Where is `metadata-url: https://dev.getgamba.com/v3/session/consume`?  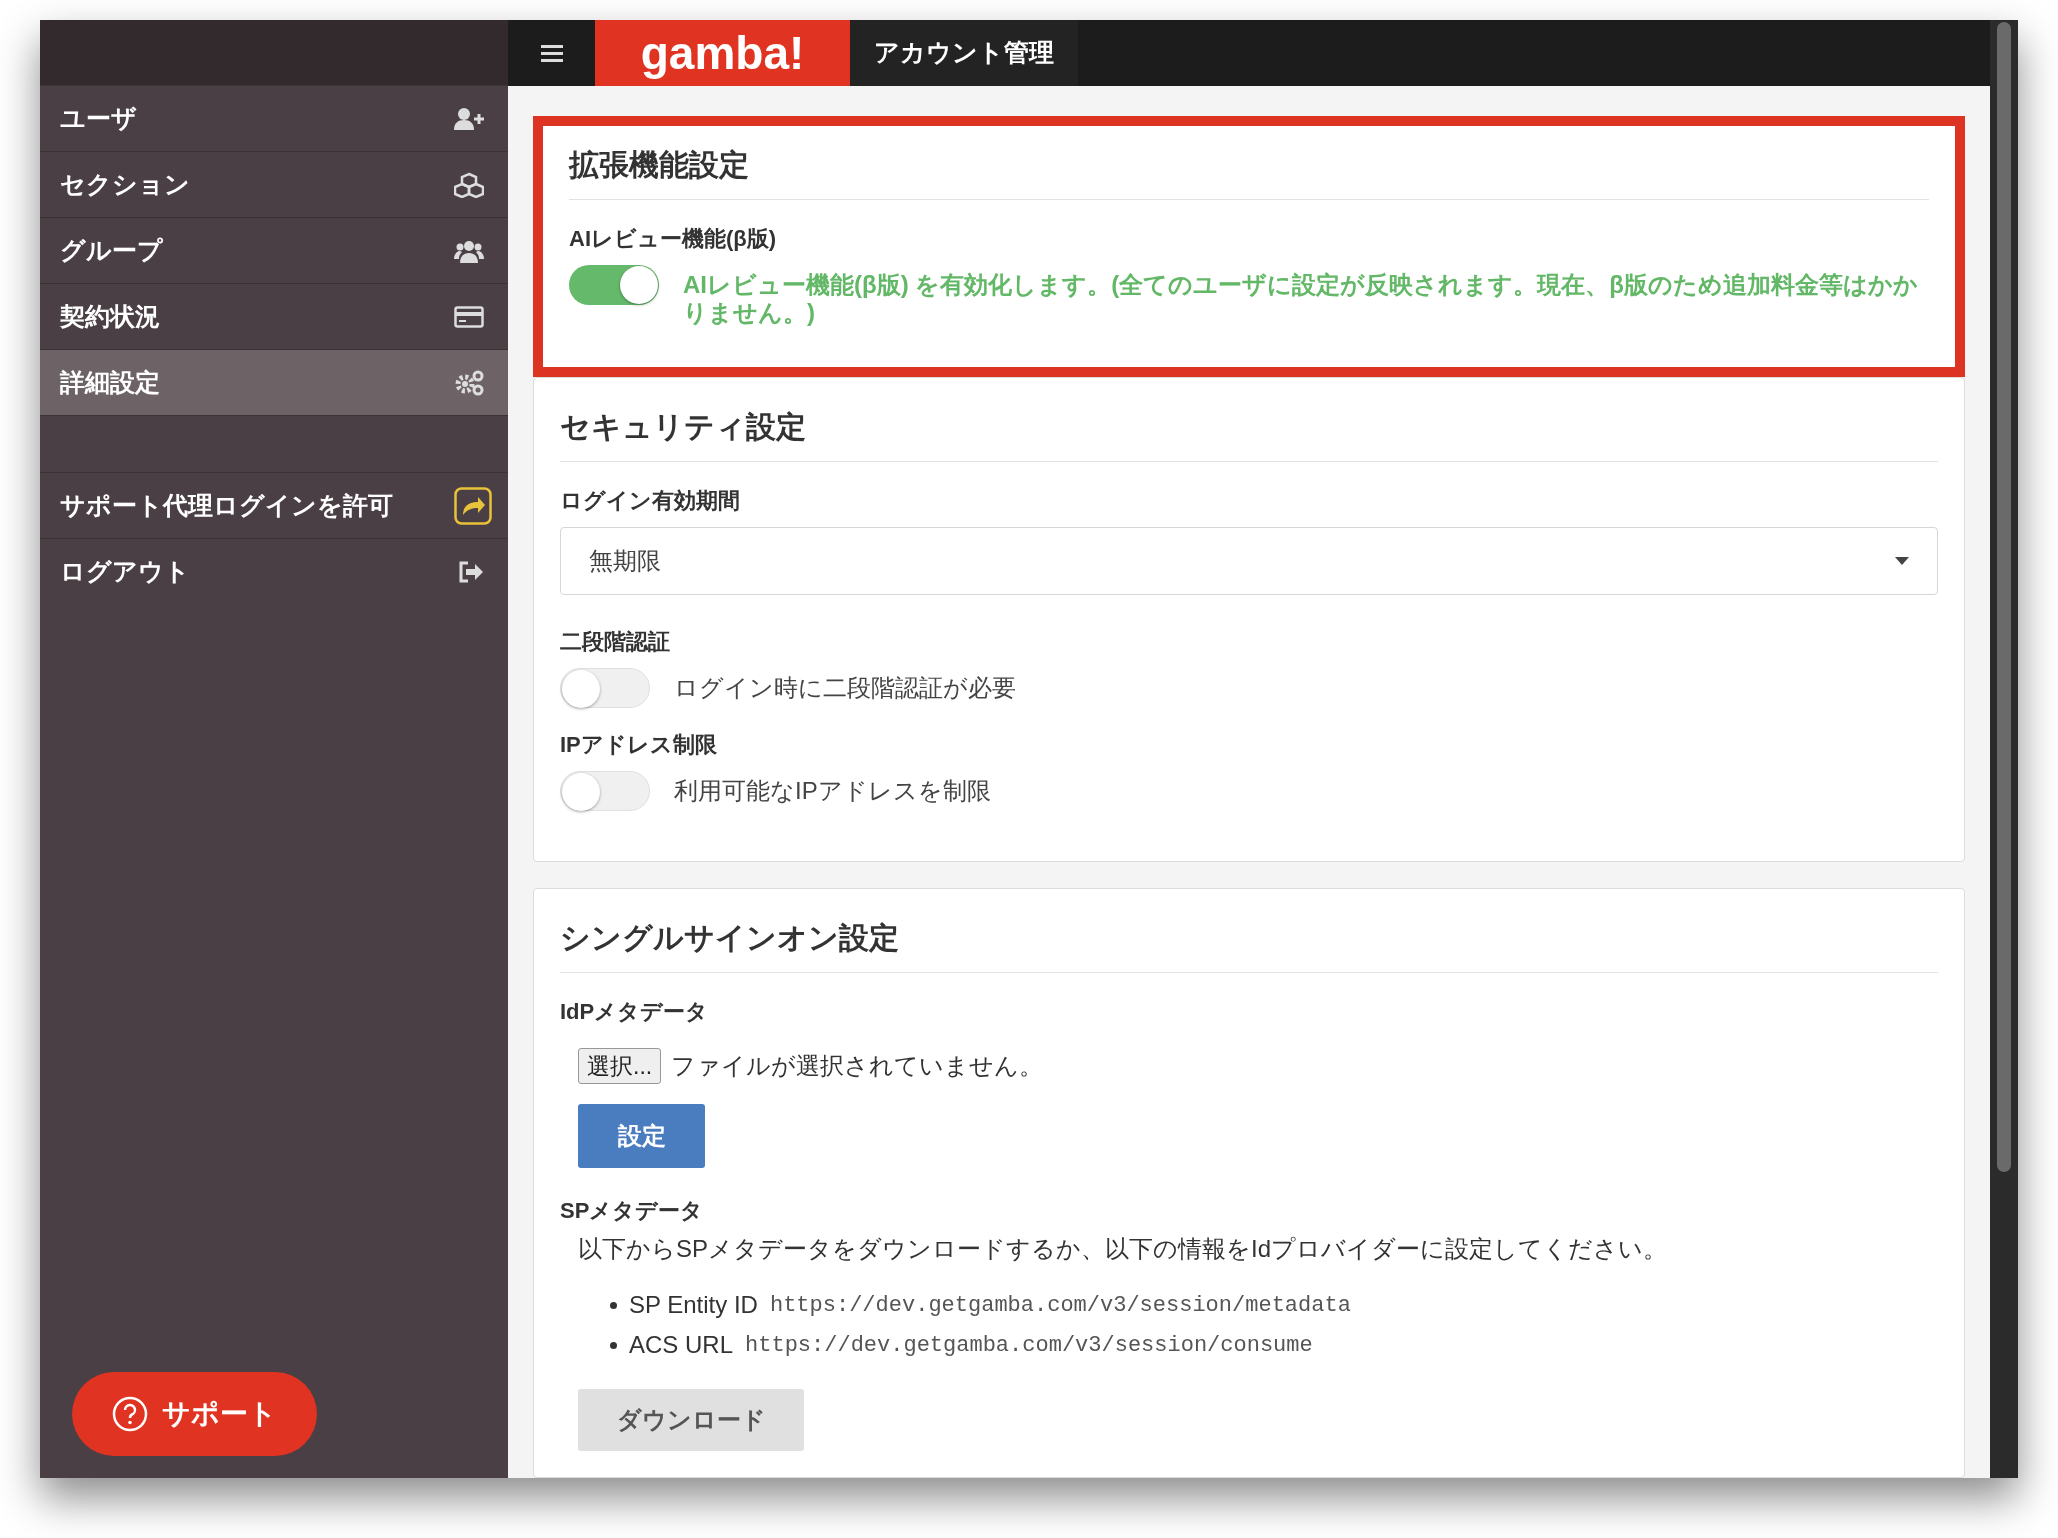 metadata-url: https://dev.getgamba.com/v3/session/consume is located at coordinates (1029, 1345).